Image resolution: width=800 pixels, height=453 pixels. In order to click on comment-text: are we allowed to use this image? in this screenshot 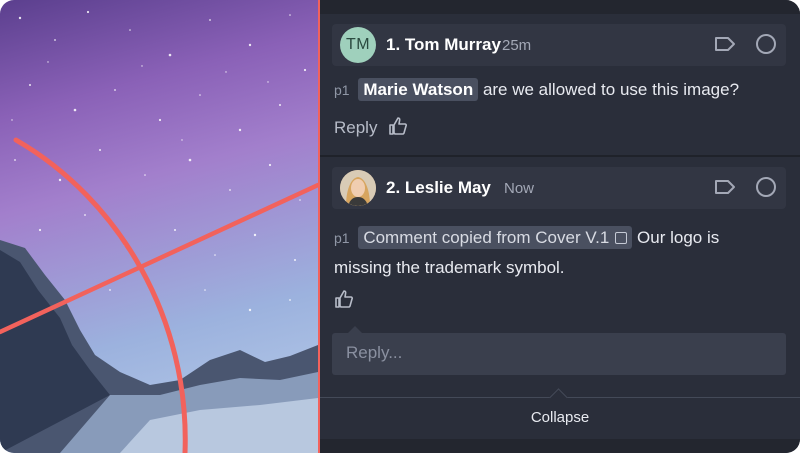, I will do `click(611, 89)`.